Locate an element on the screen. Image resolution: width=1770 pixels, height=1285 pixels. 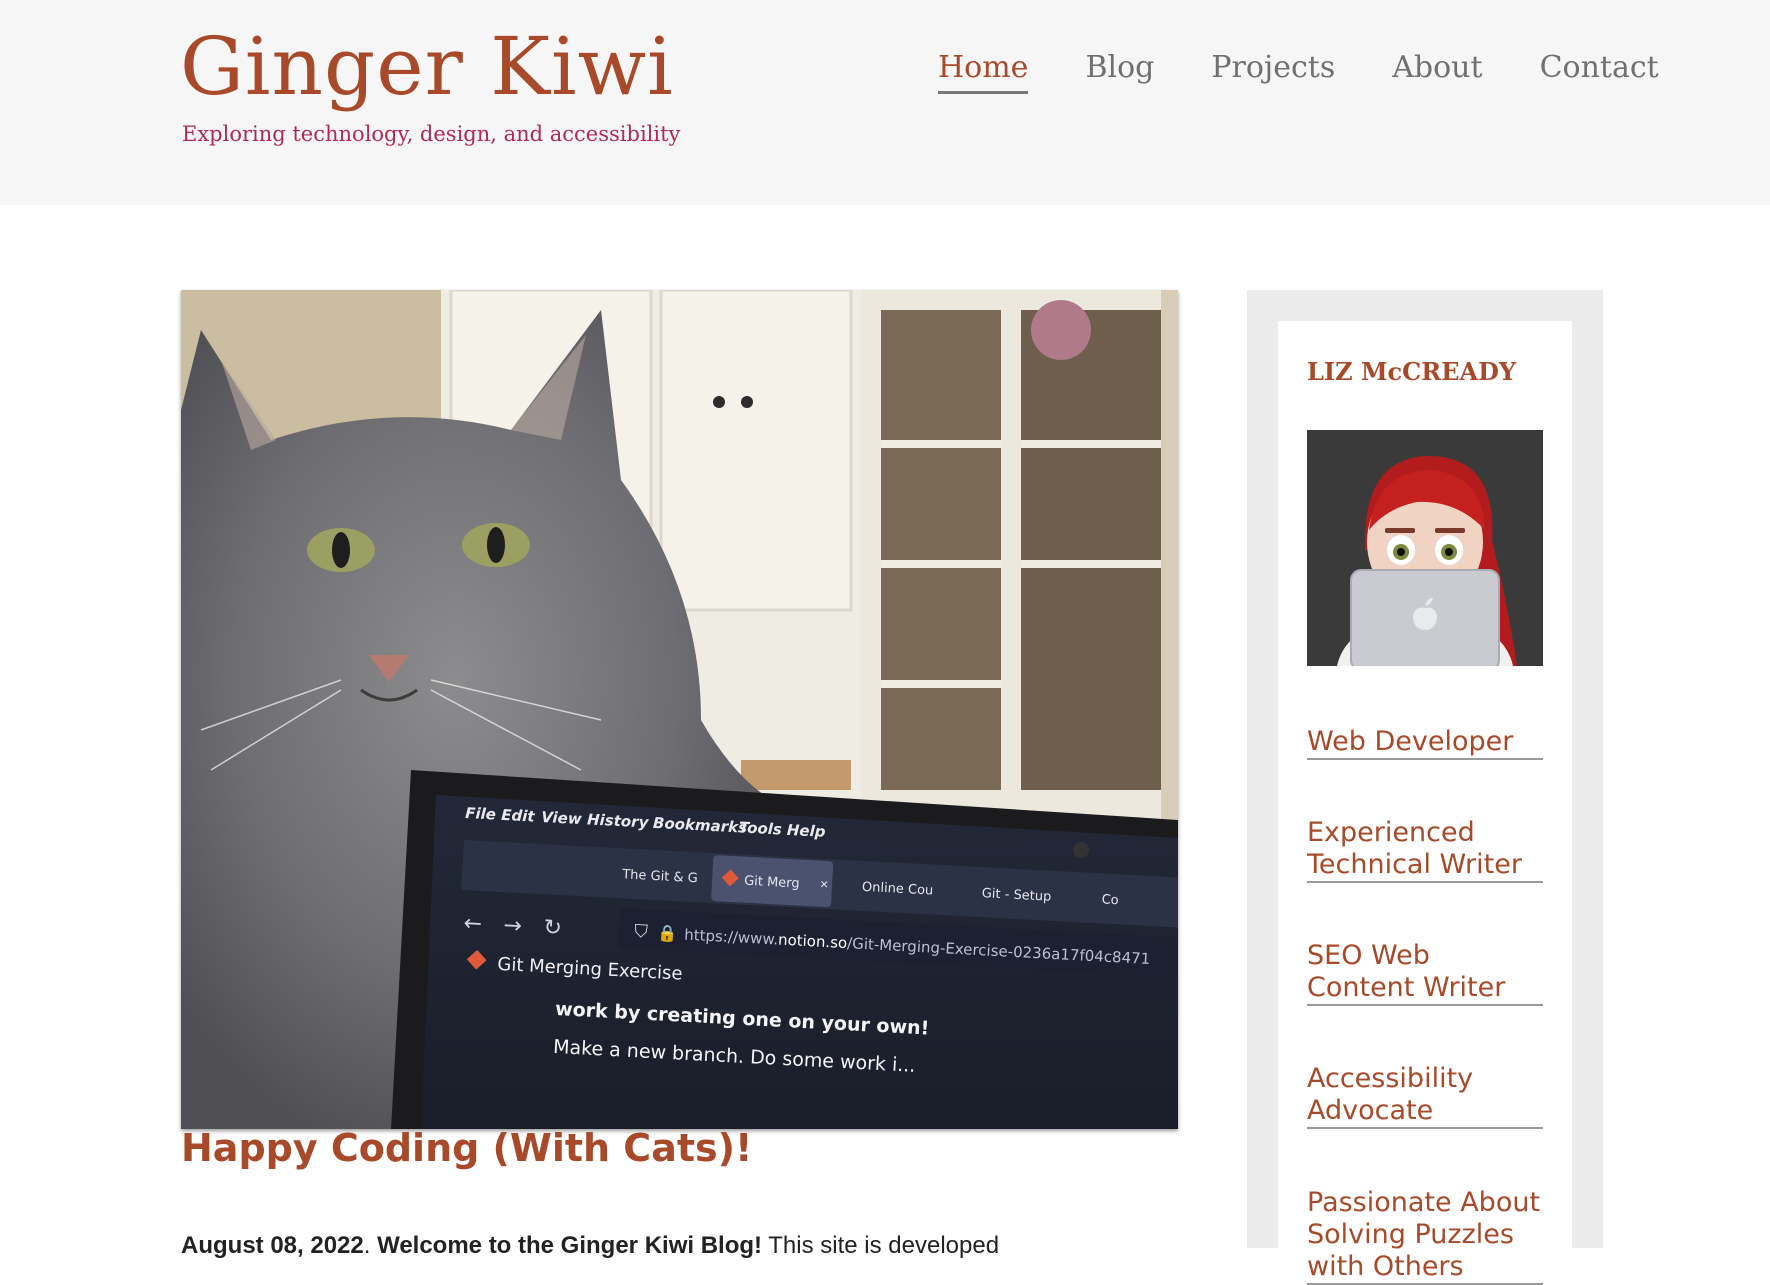
lock-icon: 🔒 is located at coordinates (667, 933).